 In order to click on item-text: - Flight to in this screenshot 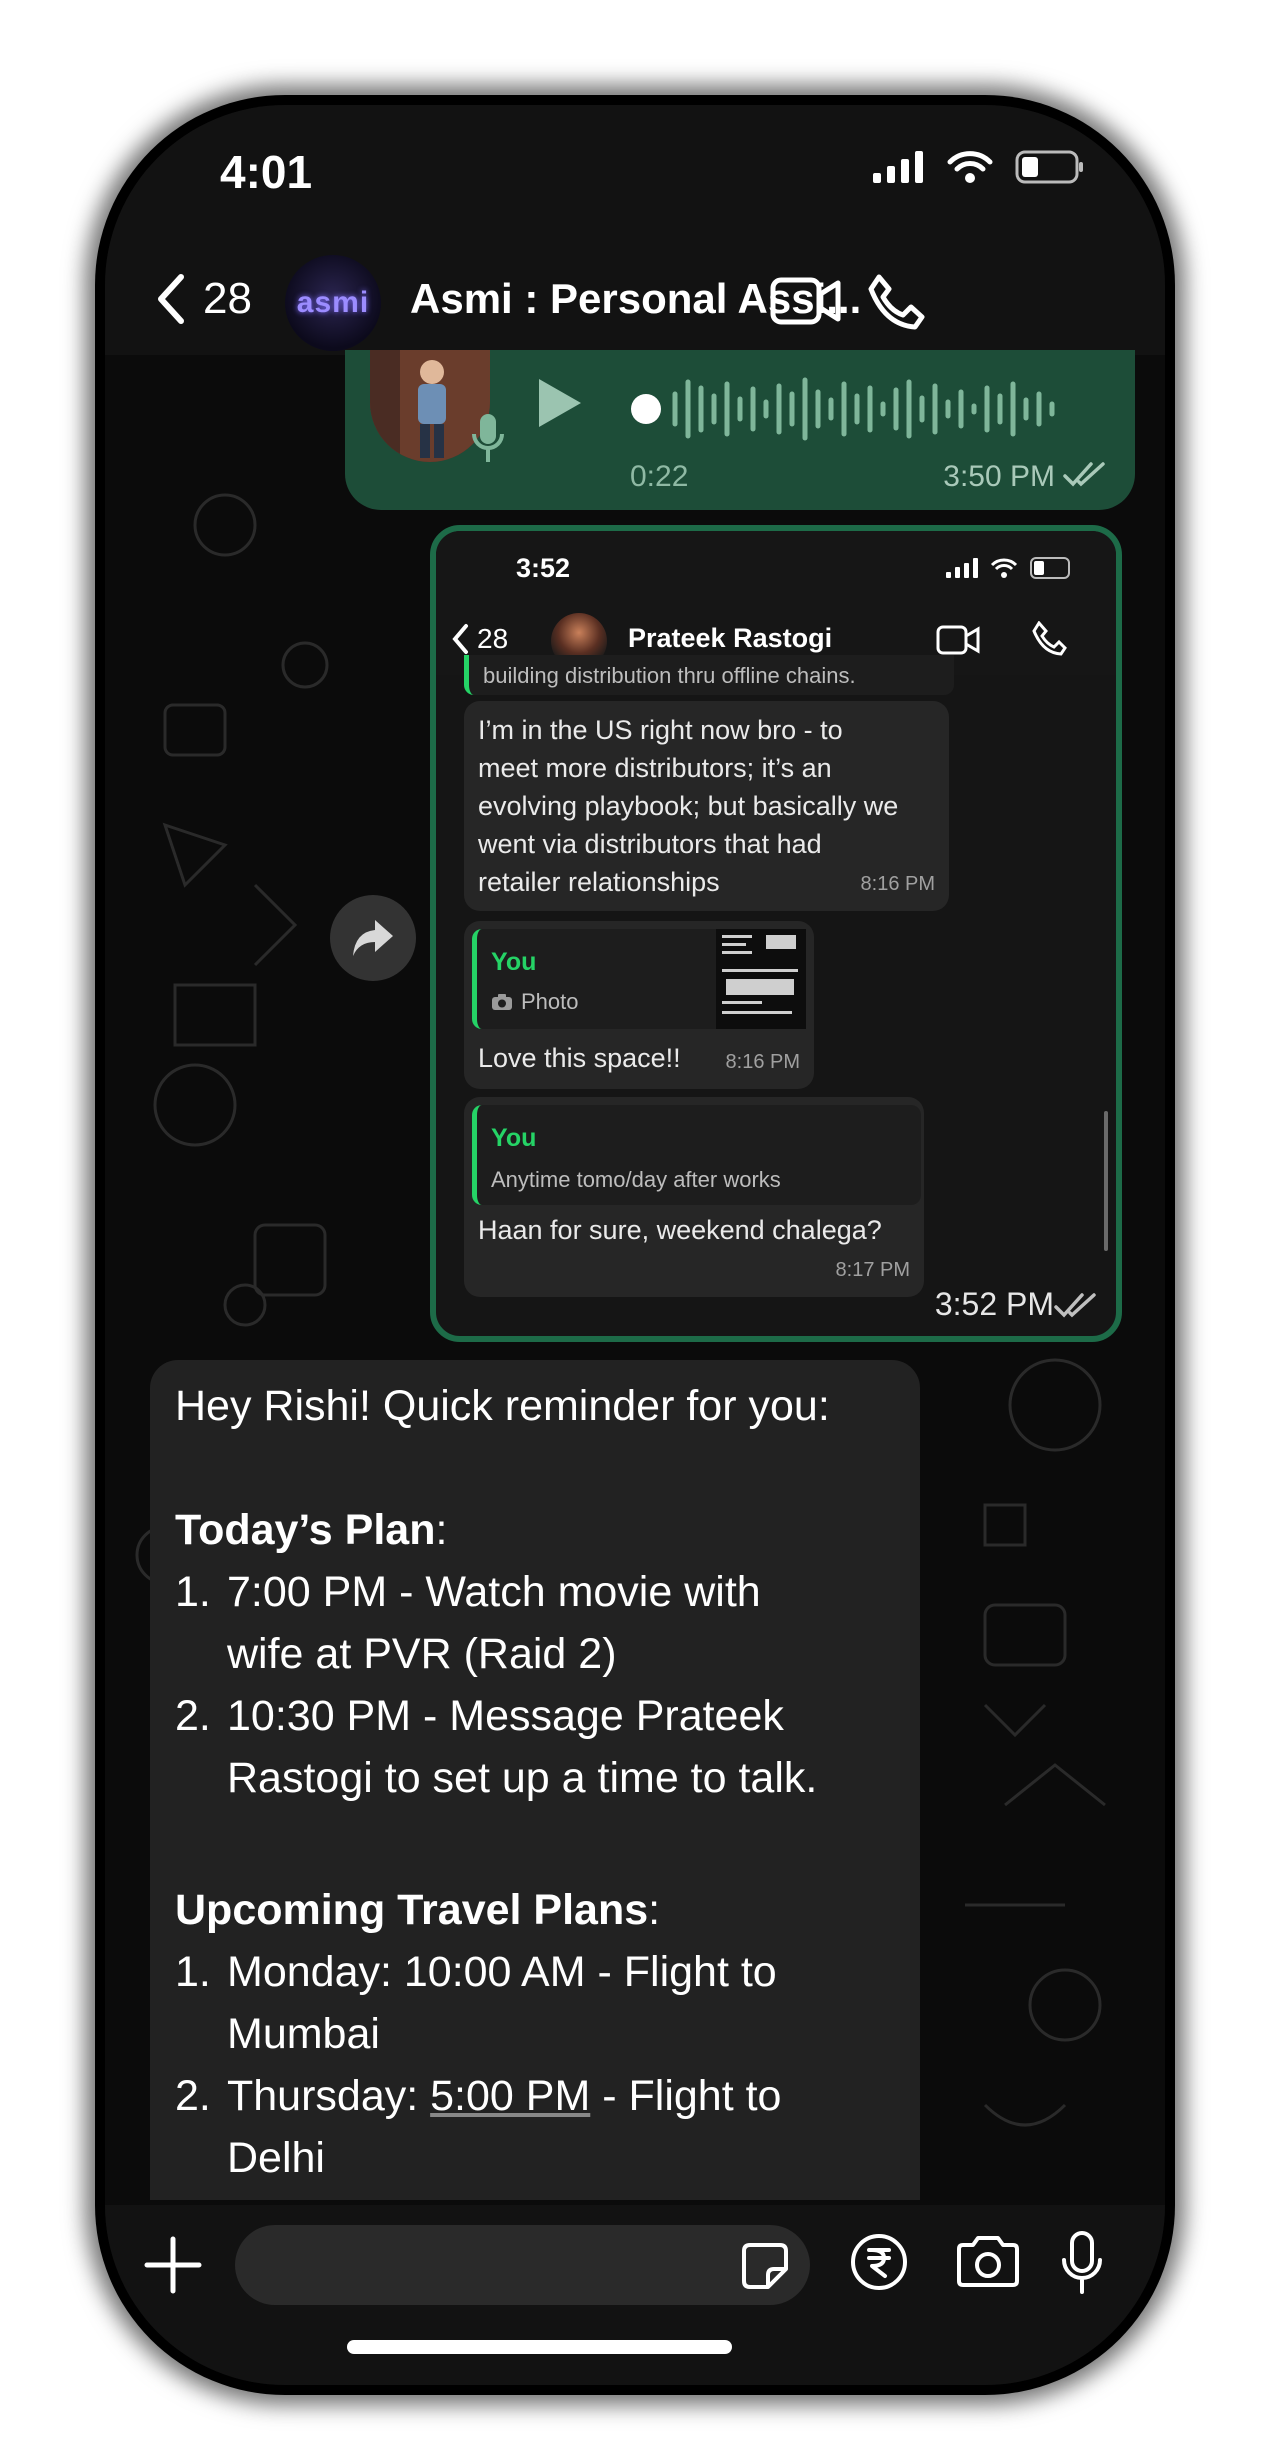, I will do `click(686, 2096)`.